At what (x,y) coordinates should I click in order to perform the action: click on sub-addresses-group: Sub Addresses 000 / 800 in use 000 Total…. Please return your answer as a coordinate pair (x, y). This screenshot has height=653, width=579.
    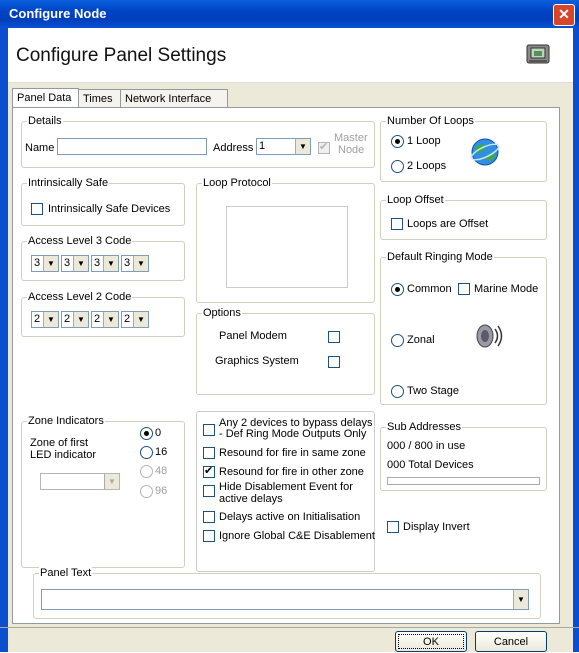
    Looking at the image, I should click on (463, 456).